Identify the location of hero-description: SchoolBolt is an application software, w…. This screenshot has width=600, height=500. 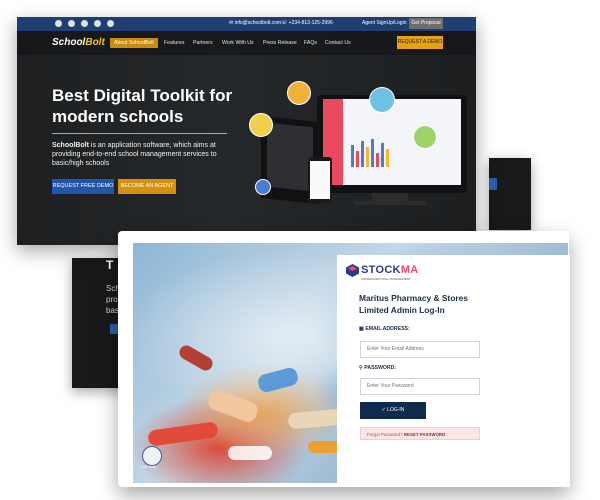
(134, 154).